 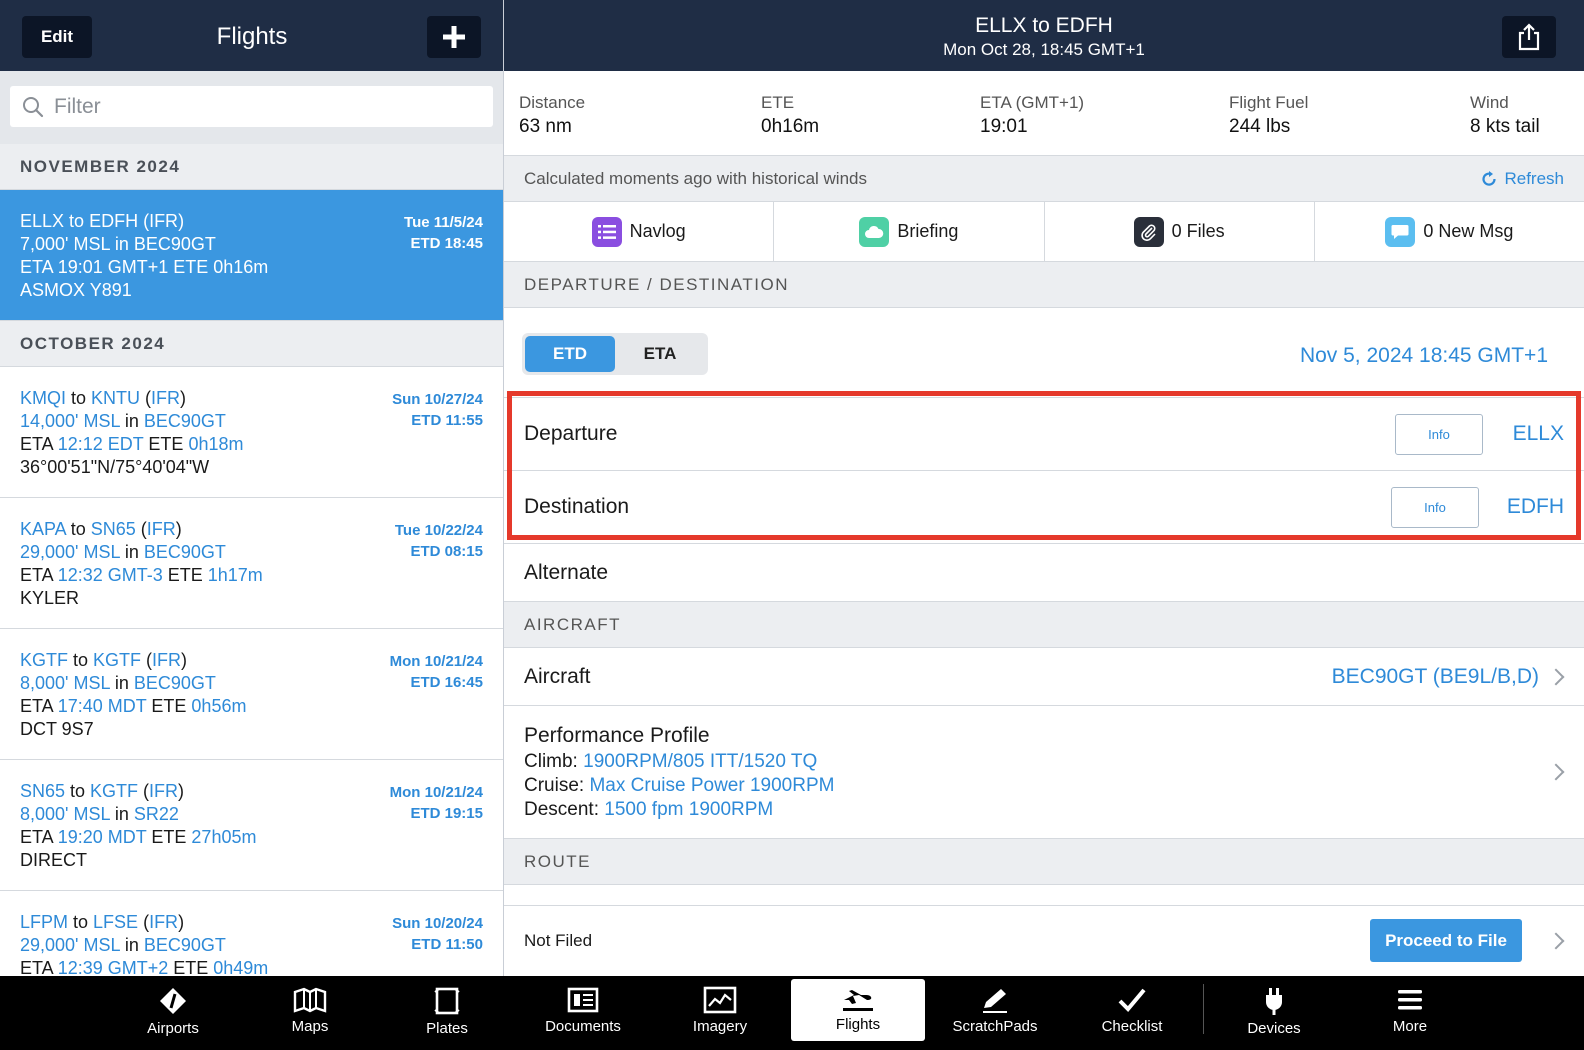 What do you see at coordinates (1148, 231) in the screenshot?
I see `paperclip-icon` at bounding box center [1148, 231].